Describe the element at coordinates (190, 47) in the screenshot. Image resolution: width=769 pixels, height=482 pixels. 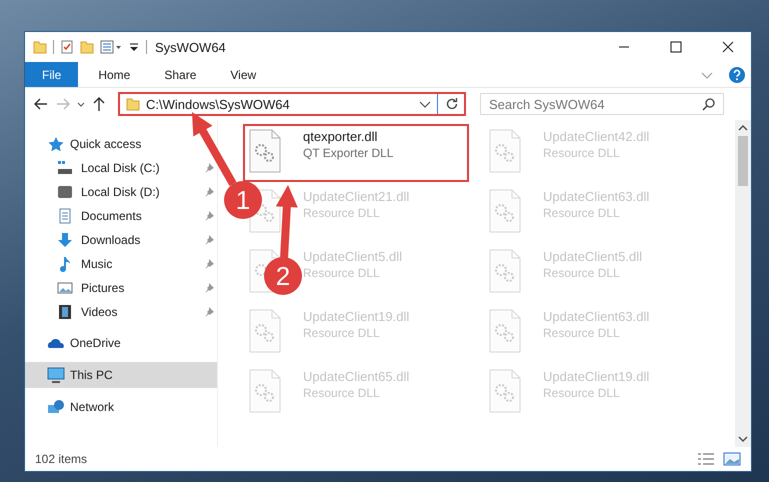
I see `window-title: SysWOW64` at that location.